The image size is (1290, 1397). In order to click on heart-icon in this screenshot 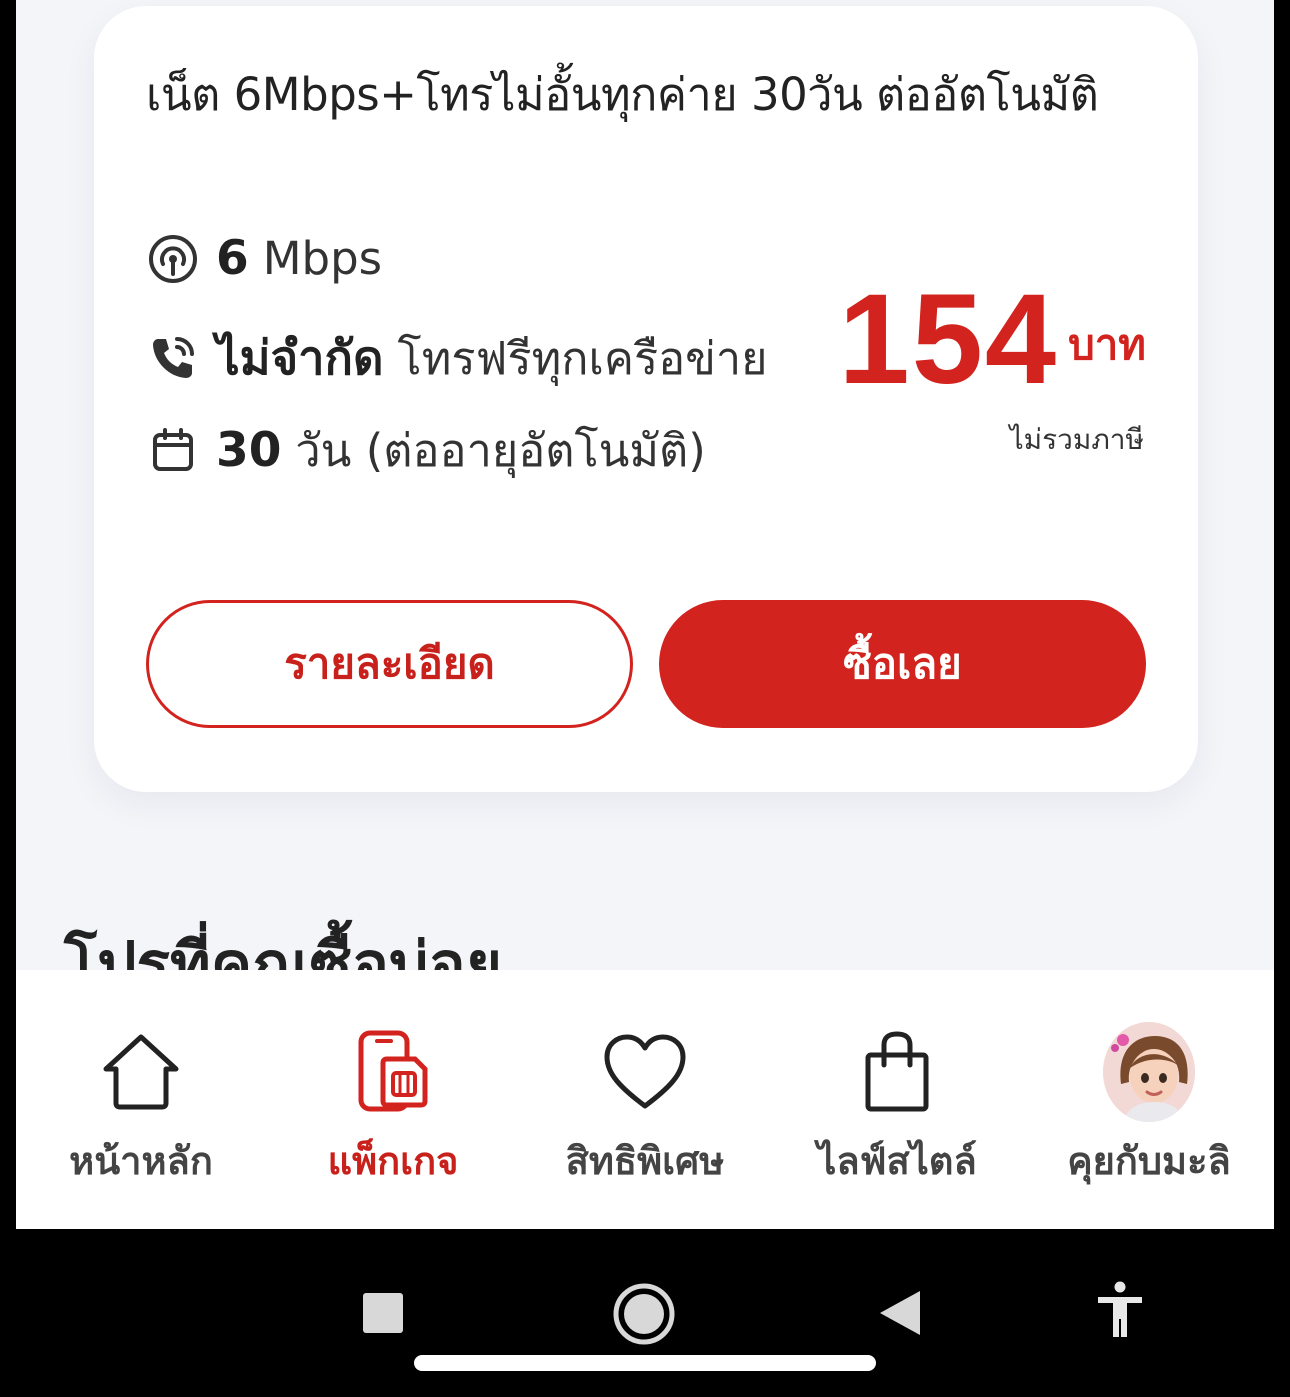, I will do `click(645, 1072)`.